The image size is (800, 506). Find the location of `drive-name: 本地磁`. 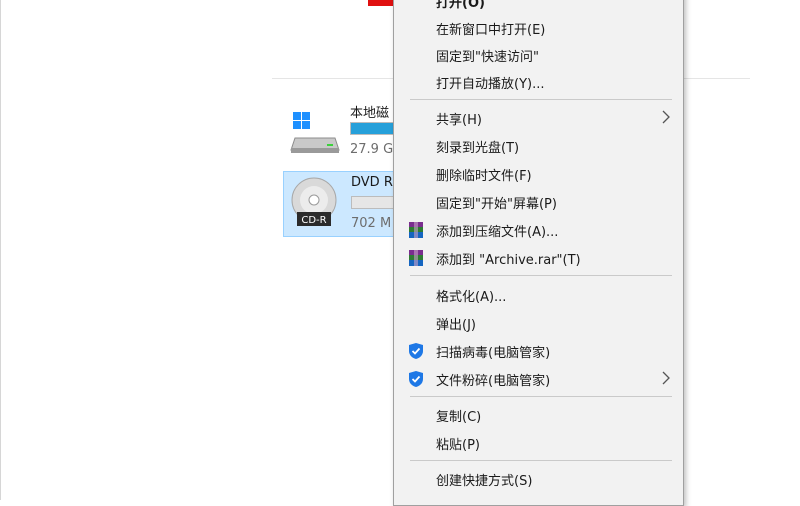

drive-name: 本地磁 is located at coordinates (370, 113).